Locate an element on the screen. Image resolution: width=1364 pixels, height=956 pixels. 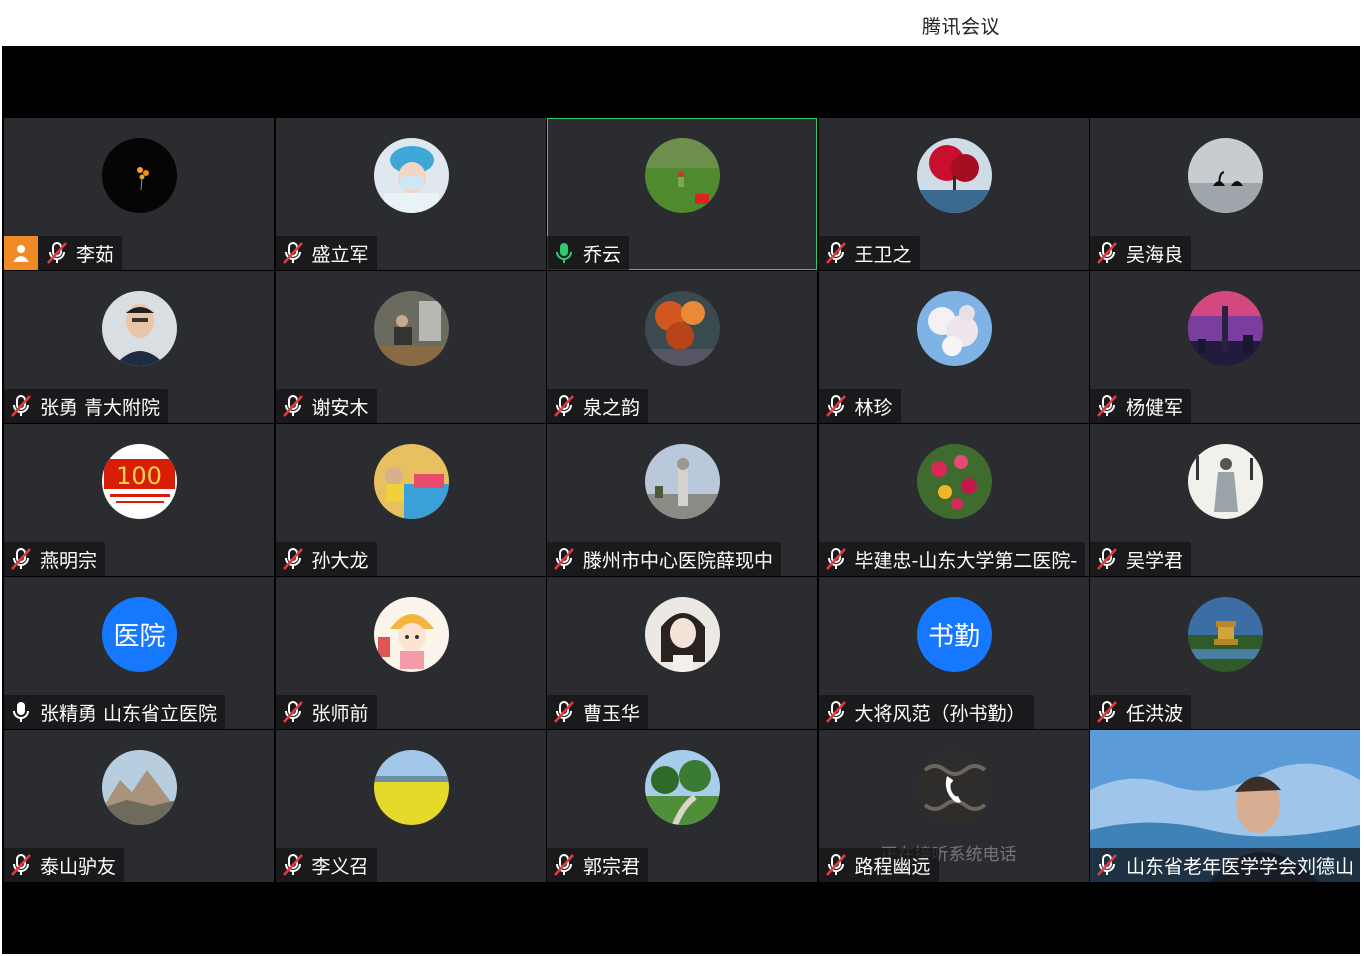
participant-tile: 山东省老年医学学会刘德山 is located at coordinates (1225, 806).